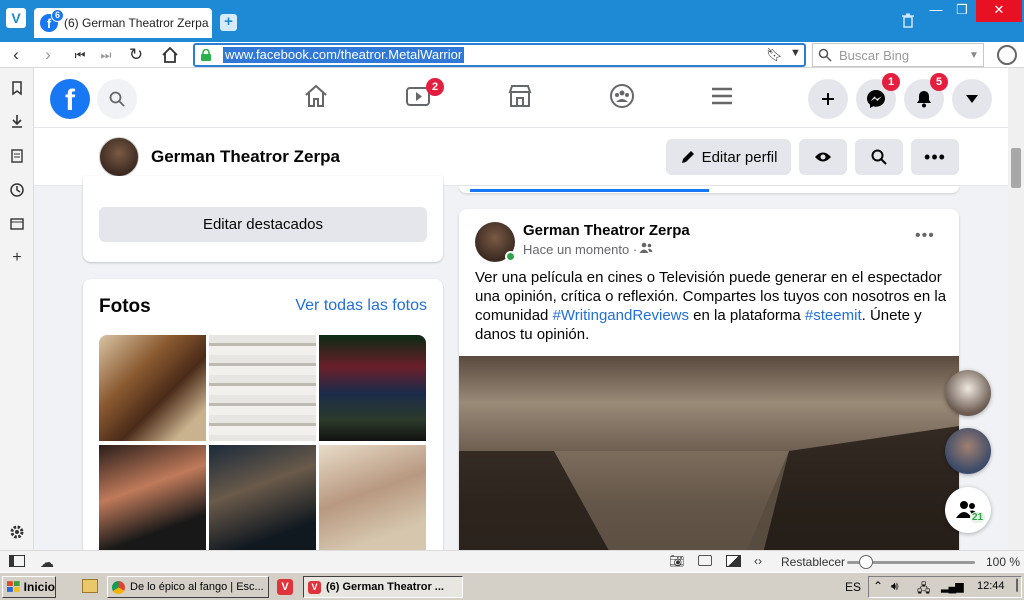  I want to click on capture-camera-icon: 📷︎, so click(676, 561).